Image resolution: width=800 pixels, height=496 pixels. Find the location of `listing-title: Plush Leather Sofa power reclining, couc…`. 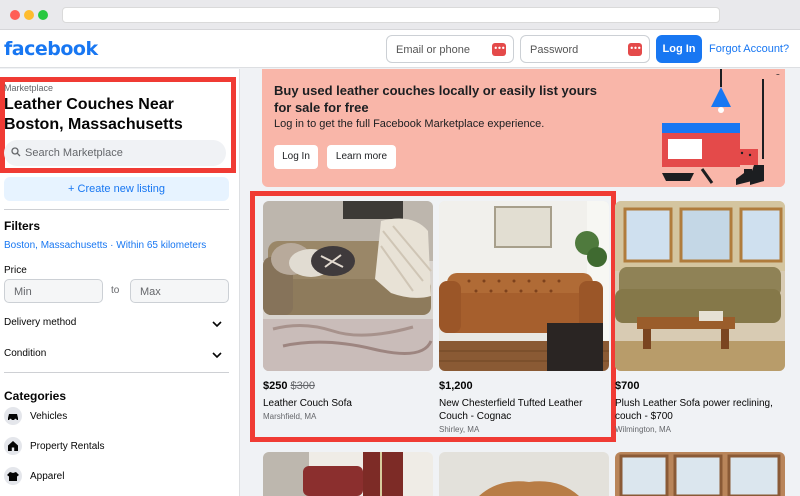

listing-title: Plush Leather Sofa power reclining, couc… is located at coordinates (699, 410).